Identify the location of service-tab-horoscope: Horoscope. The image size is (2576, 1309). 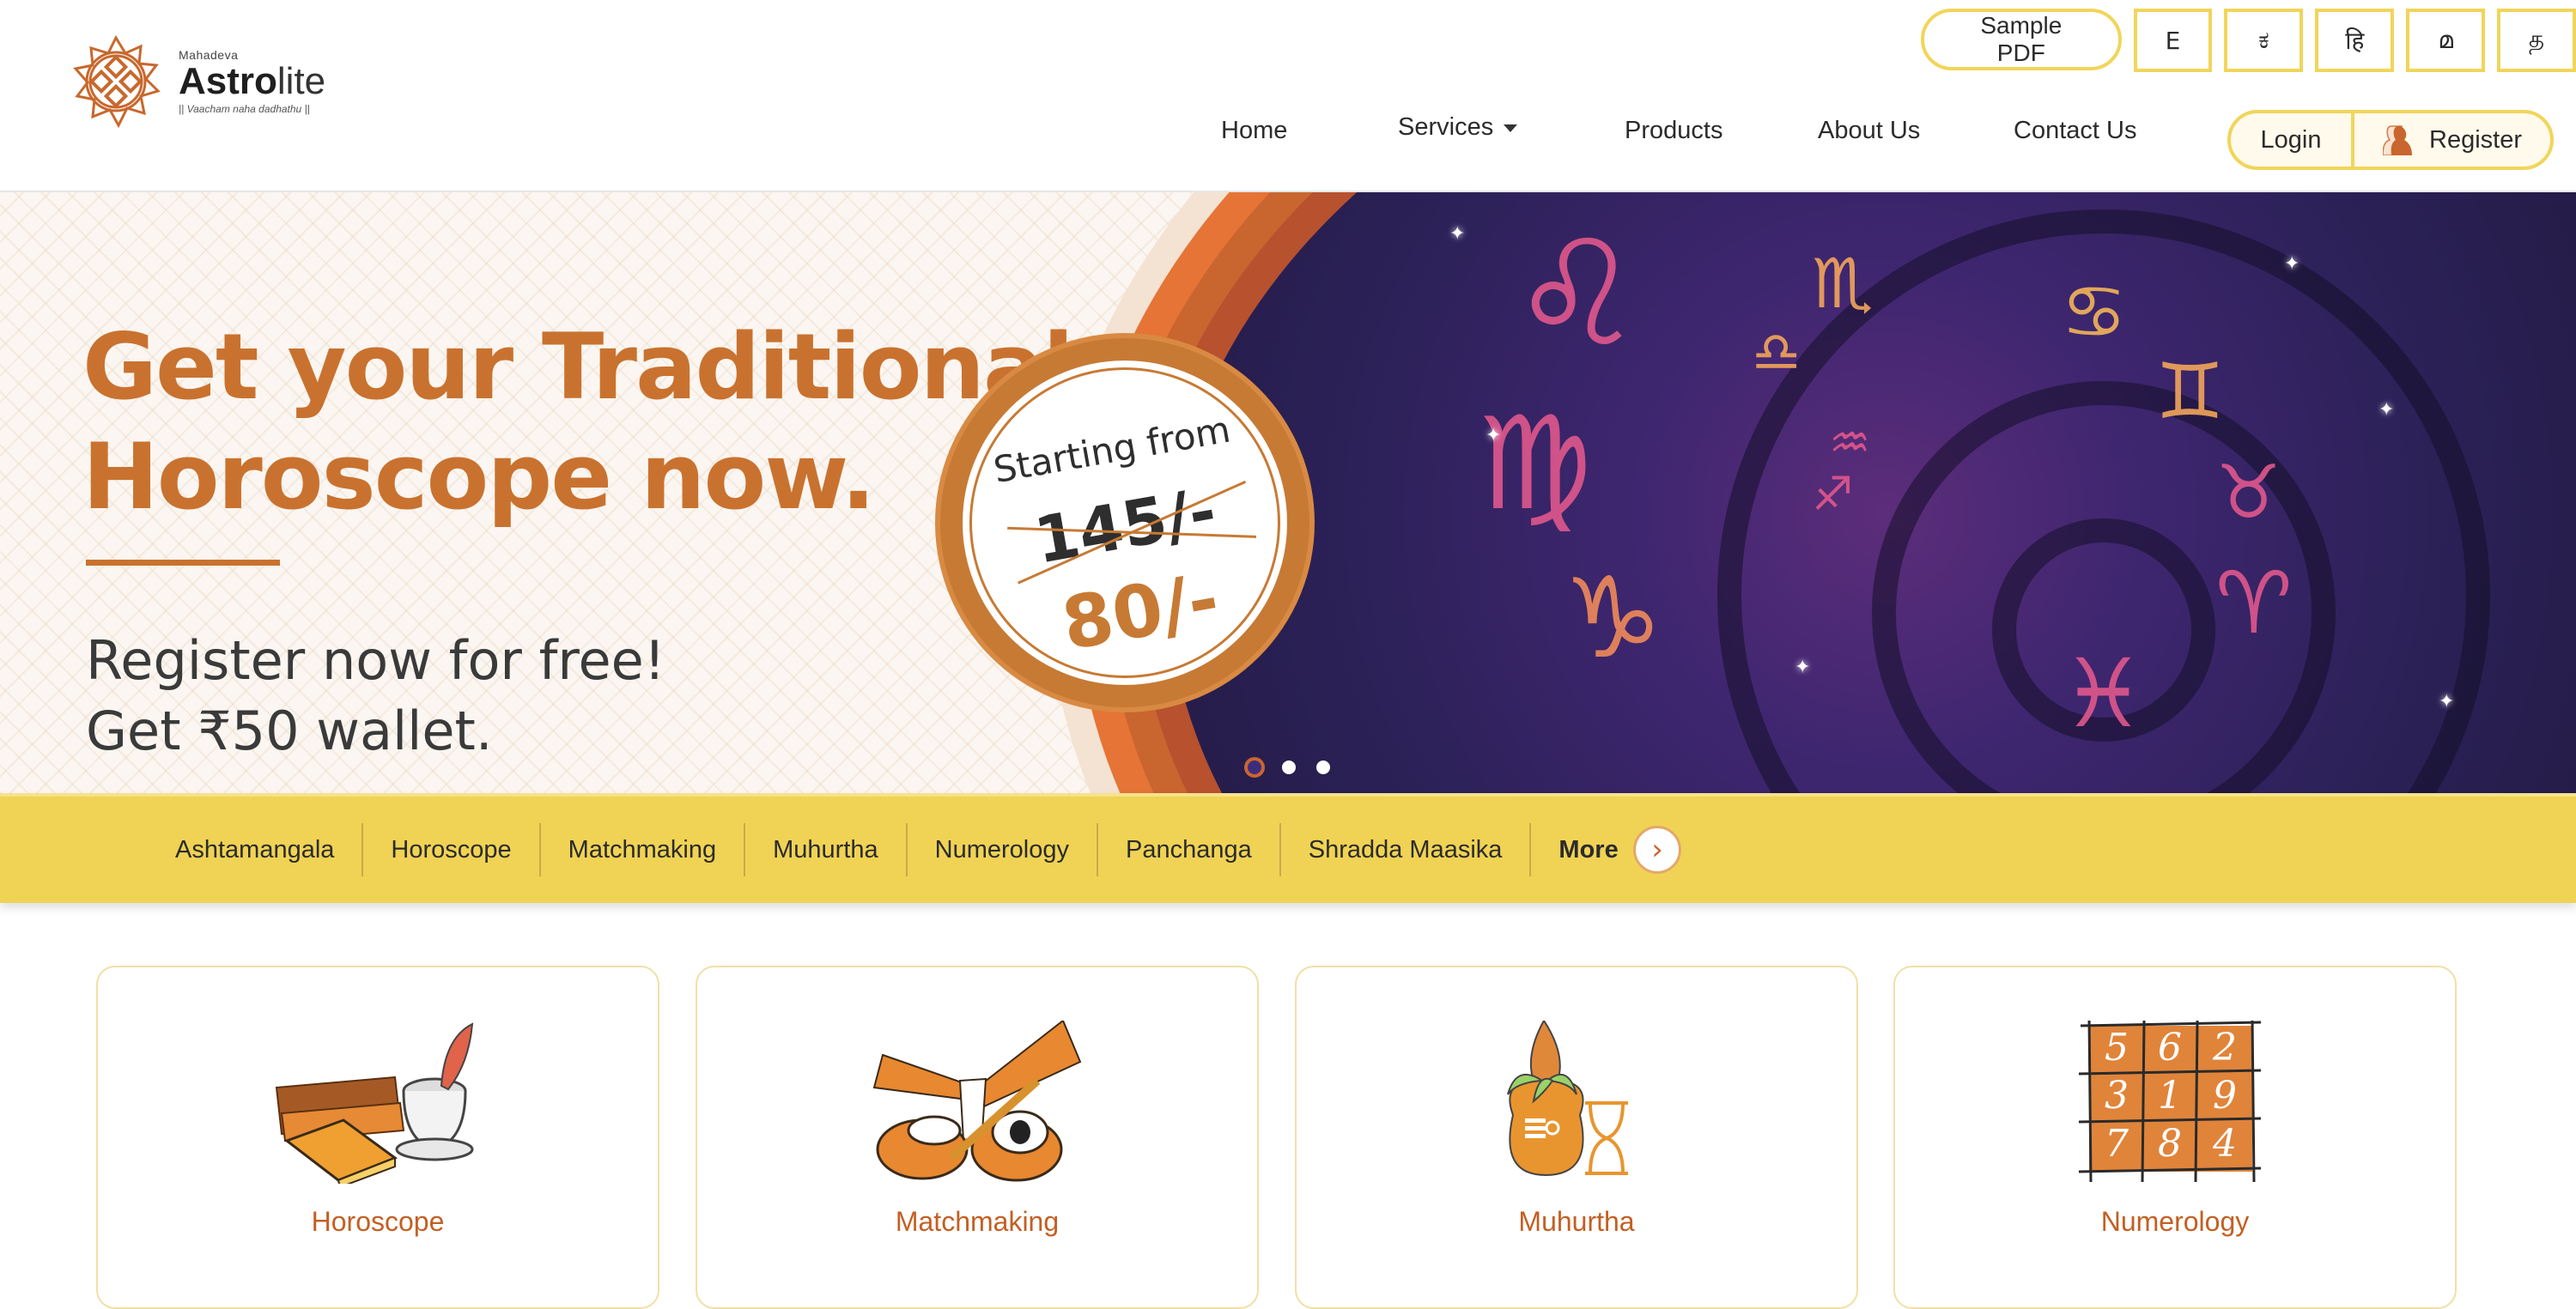
(452, 849).